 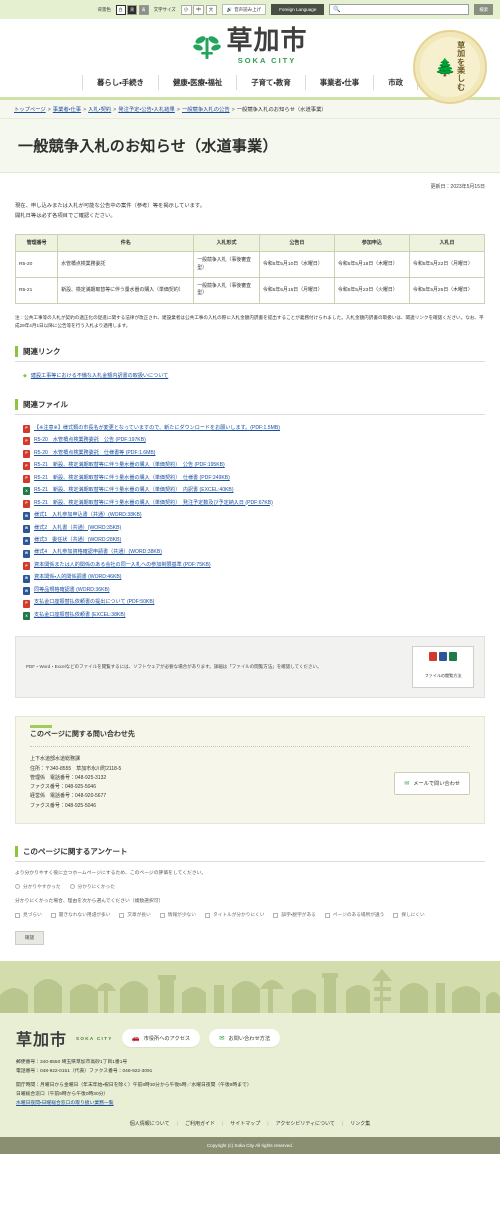 What do you see at coordinates (250, 616) in the screenshot?
I see `list-item: X 支払金口座振替払依頼書 (EXCEL:38KB)` at bounding box center [250, 616].